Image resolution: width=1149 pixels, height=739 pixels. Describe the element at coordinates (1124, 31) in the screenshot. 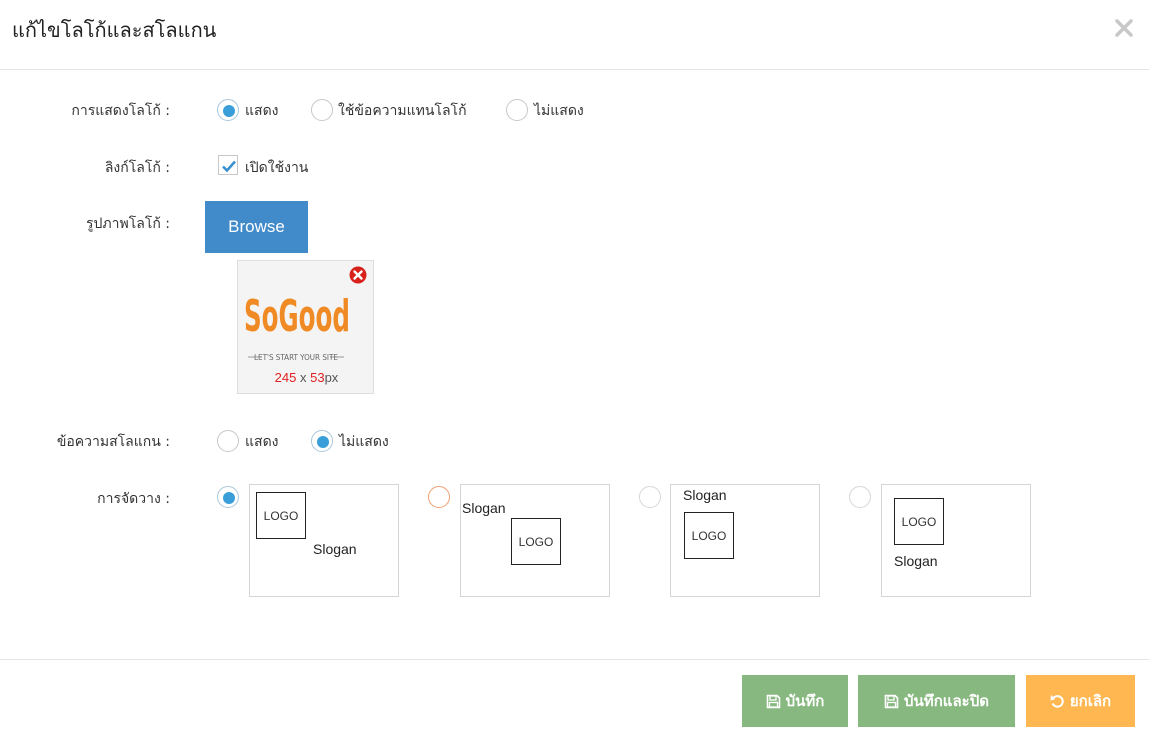

I see `close-icon` at that location.